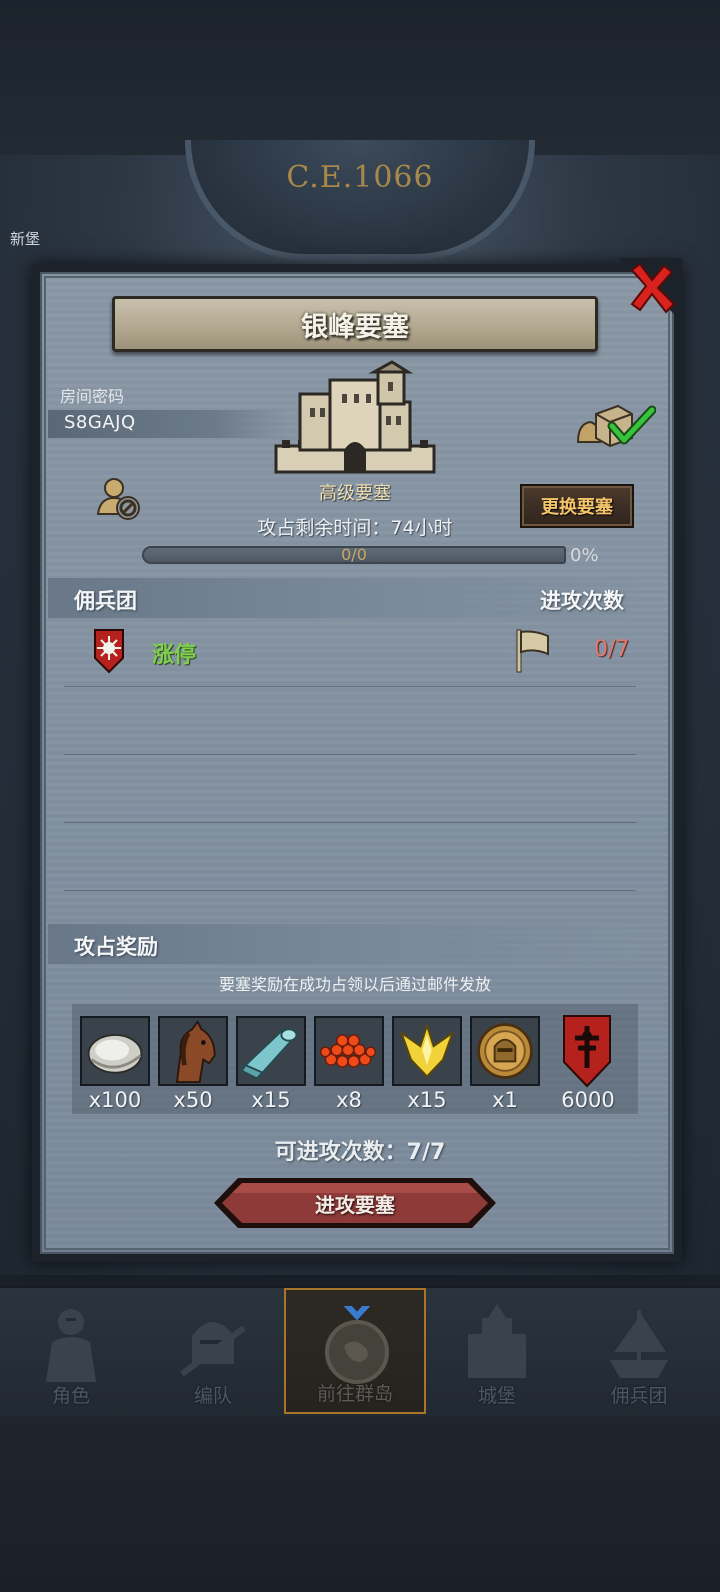 The height and width of the screenshot is (1592, 720). What do you see at coordinates (92, 396) in the screenshot?
I see `room-code-label: 房间密码` at bounding box center [92, 396].